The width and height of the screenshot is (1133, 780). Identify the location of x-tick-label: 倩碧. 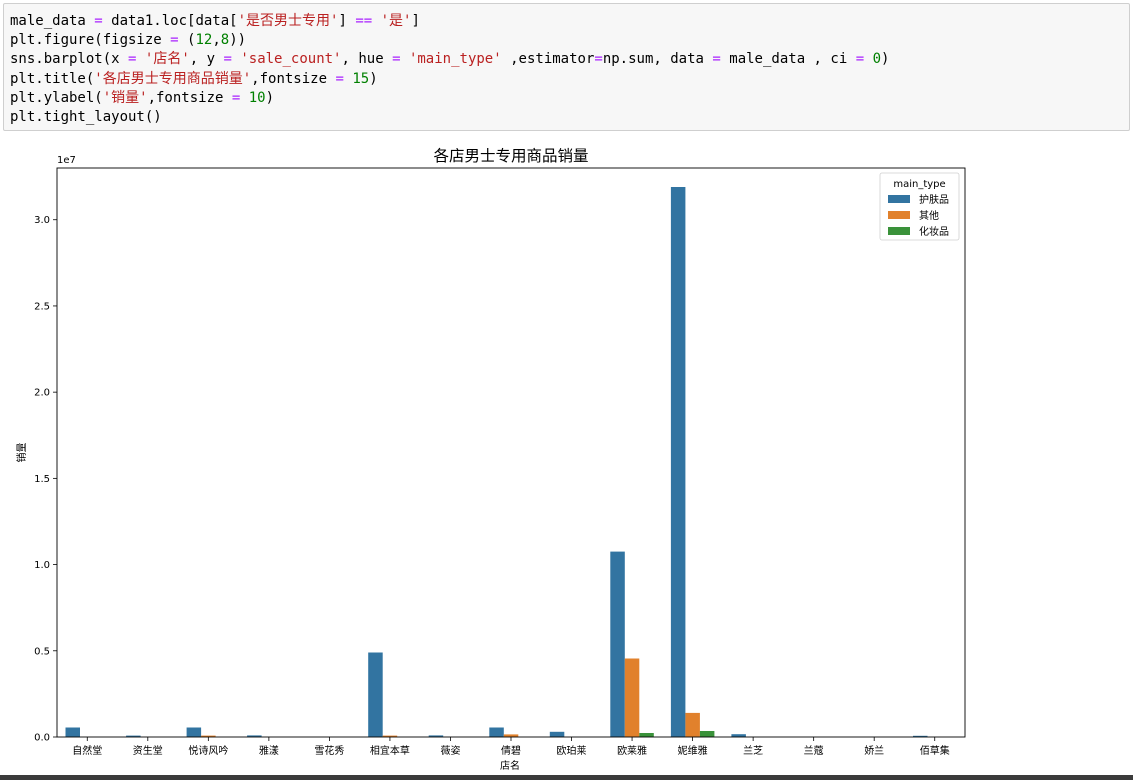
(511, 750).